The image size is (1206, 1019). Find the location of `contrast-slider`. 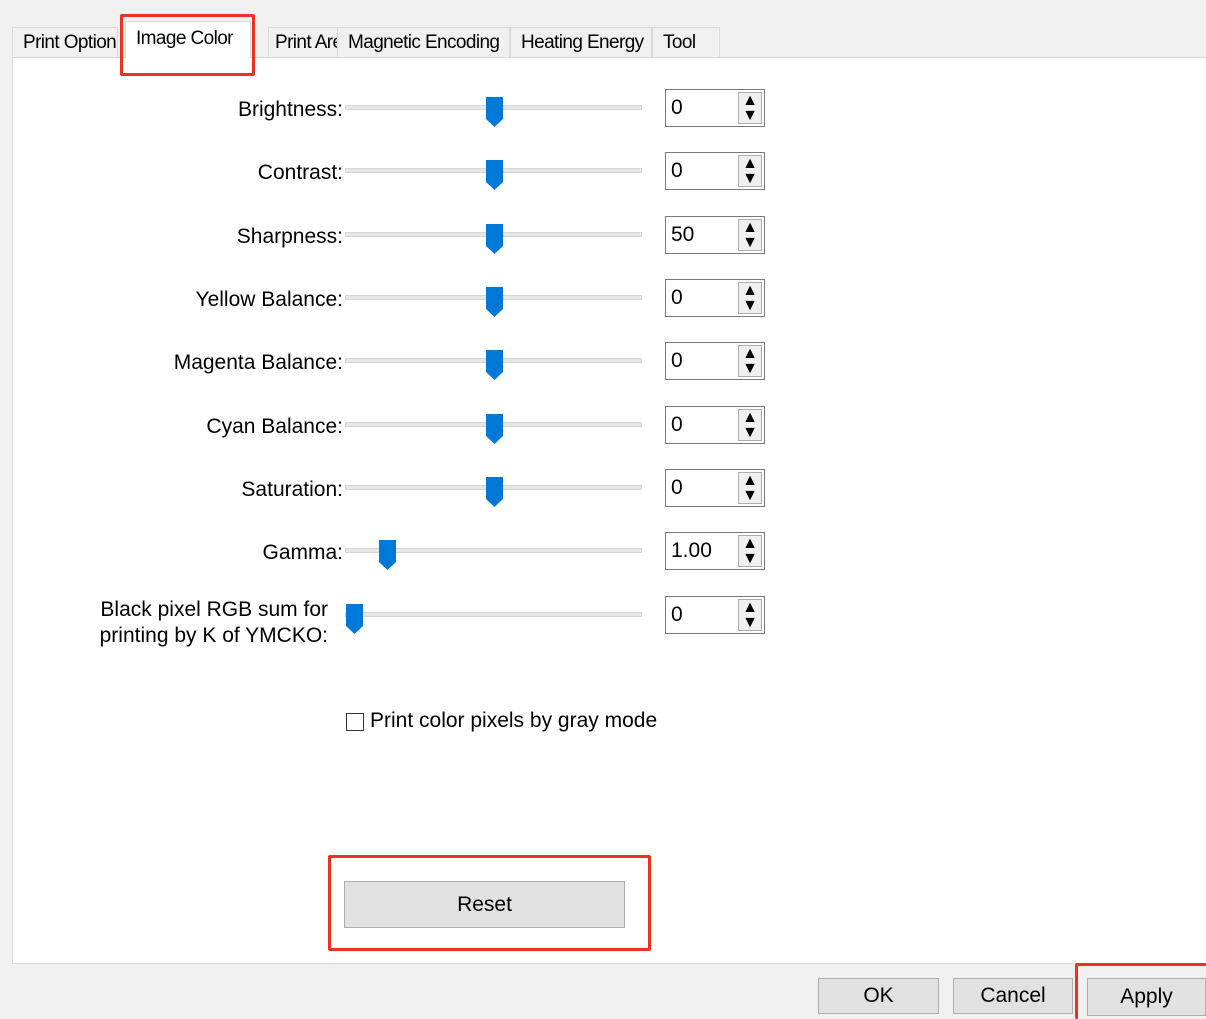

contrast-slider is located at coordinates (493, 175).